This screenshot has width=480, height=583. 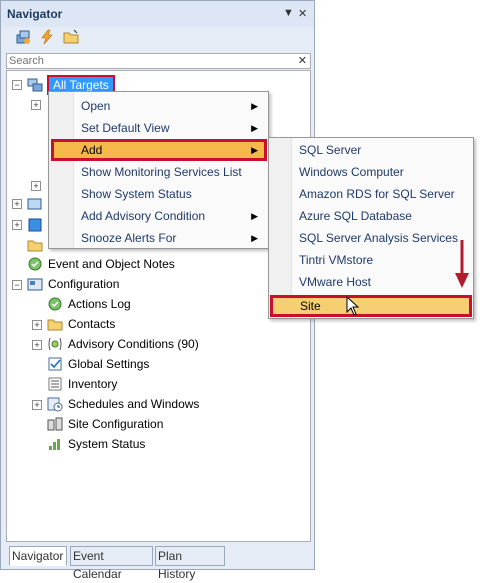 I want to click on tree-node-site-configuration: Site Configuration, so click(x=115, y=424).